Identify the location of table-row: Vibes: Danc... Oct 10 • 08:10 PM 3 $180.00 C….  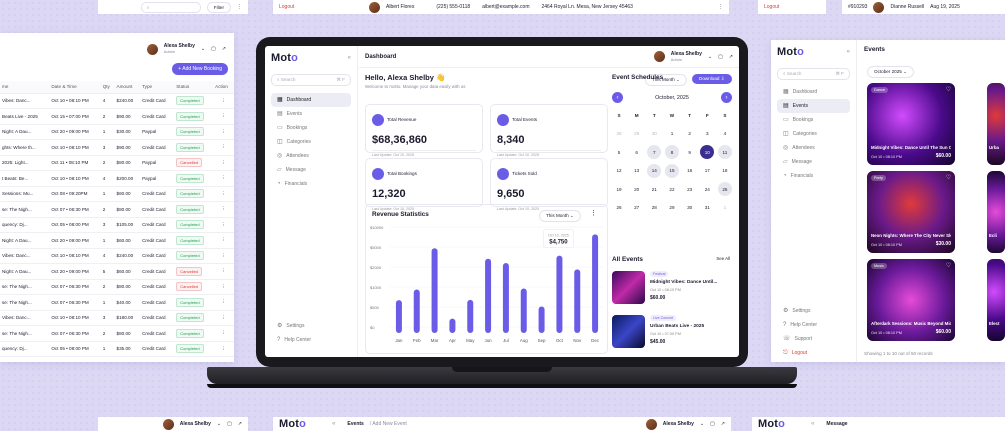
(117, 318).